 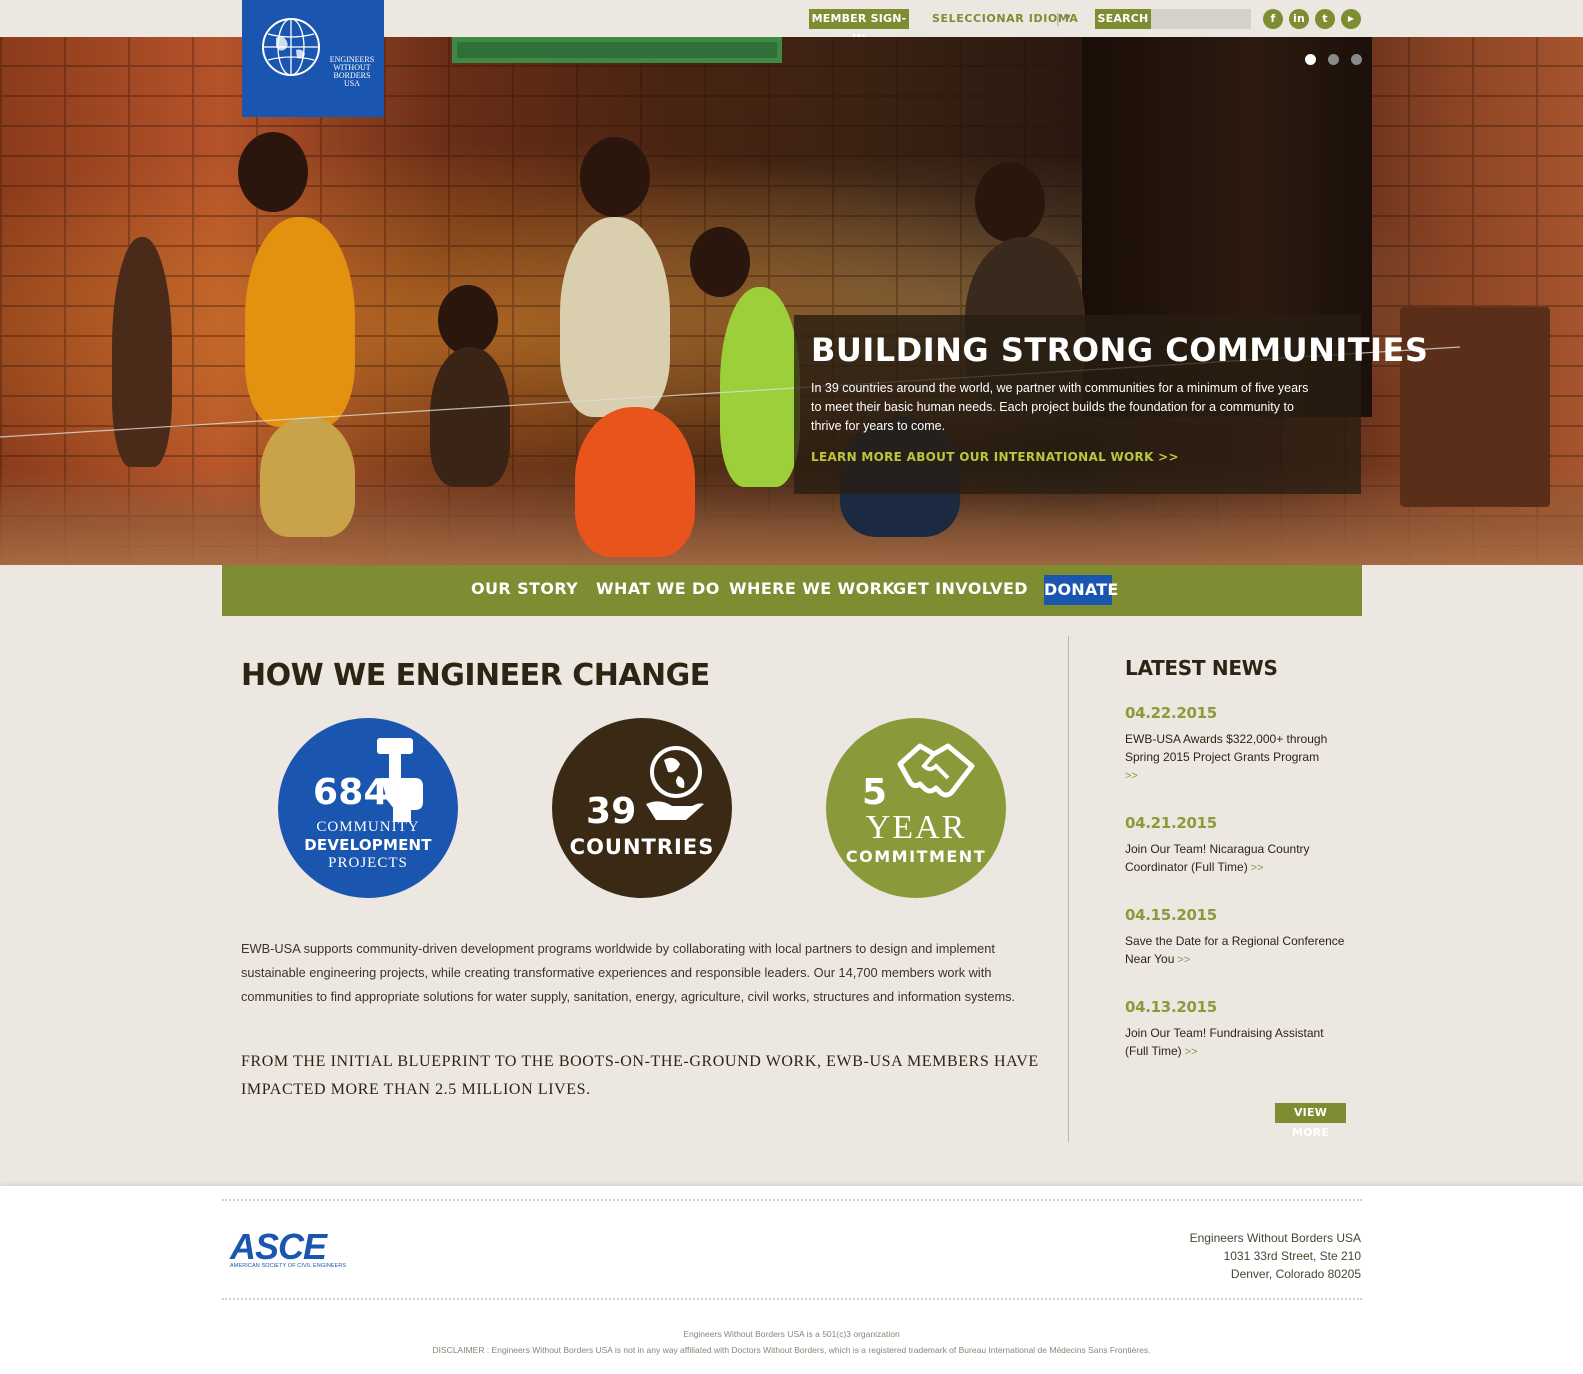 I want to click on nav-what-we-do: WHAT WE DO, so click(x=658, y=588).